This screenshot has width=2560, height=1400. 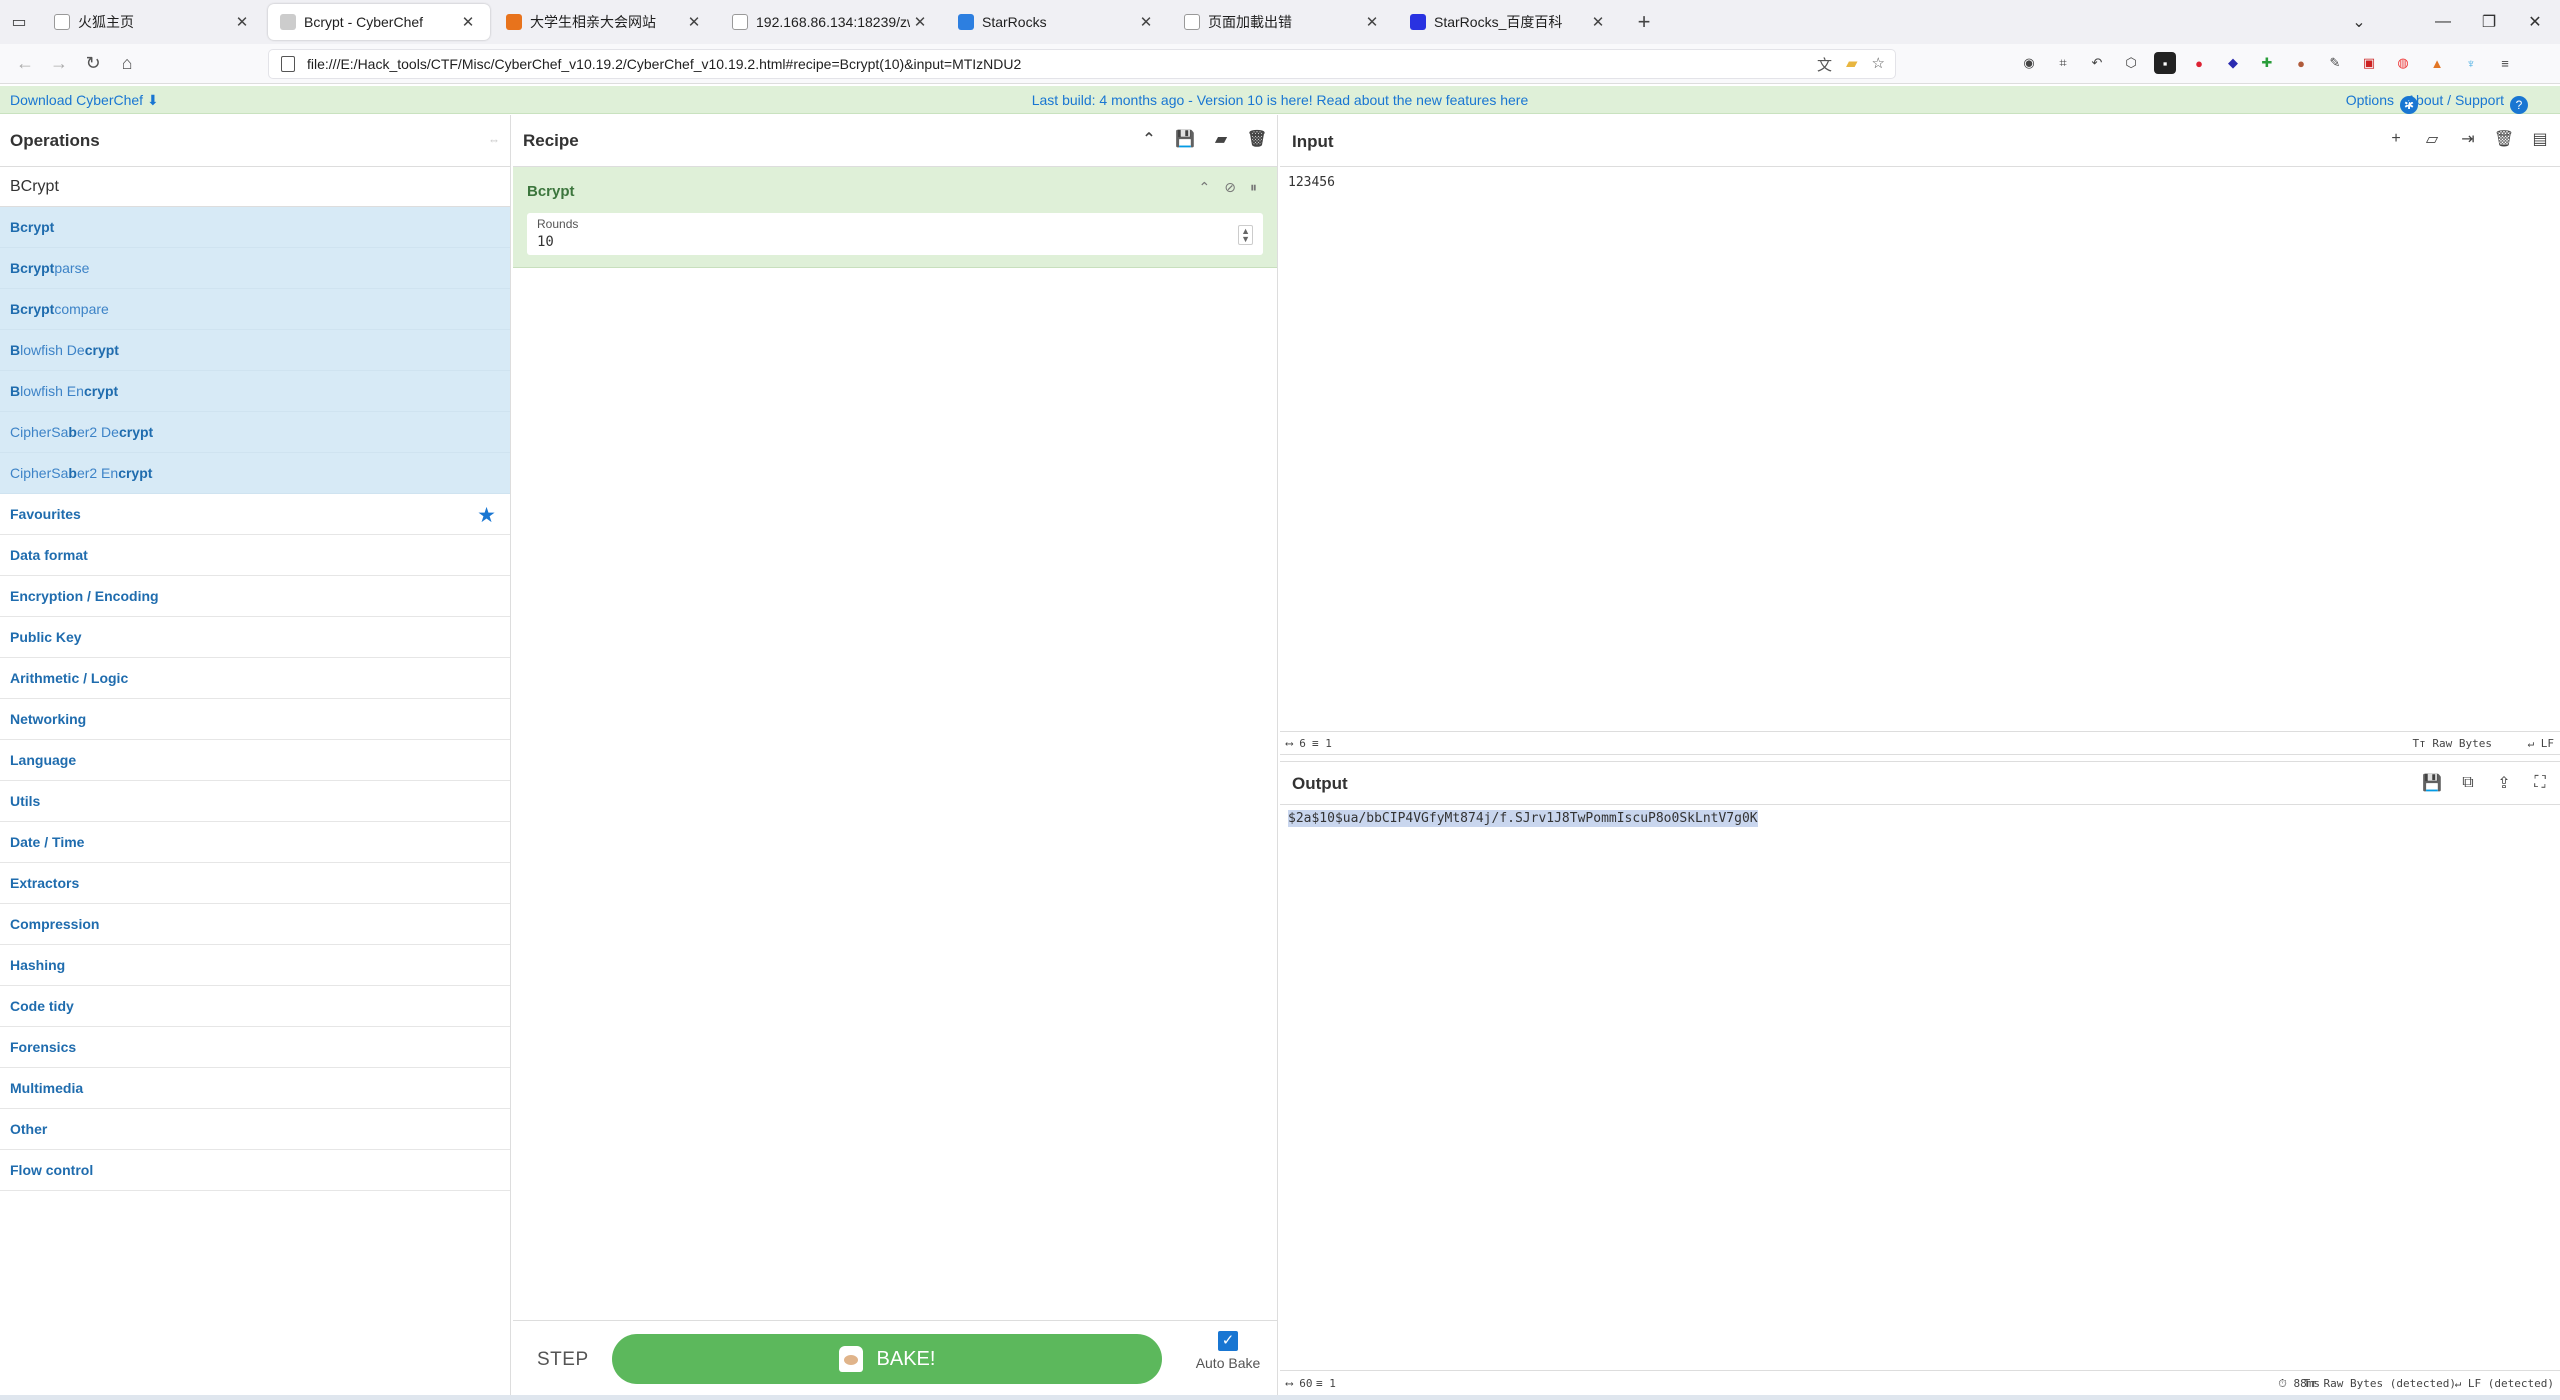 I want to click on restore-icon: ❐, so click(x=2489, y=22).